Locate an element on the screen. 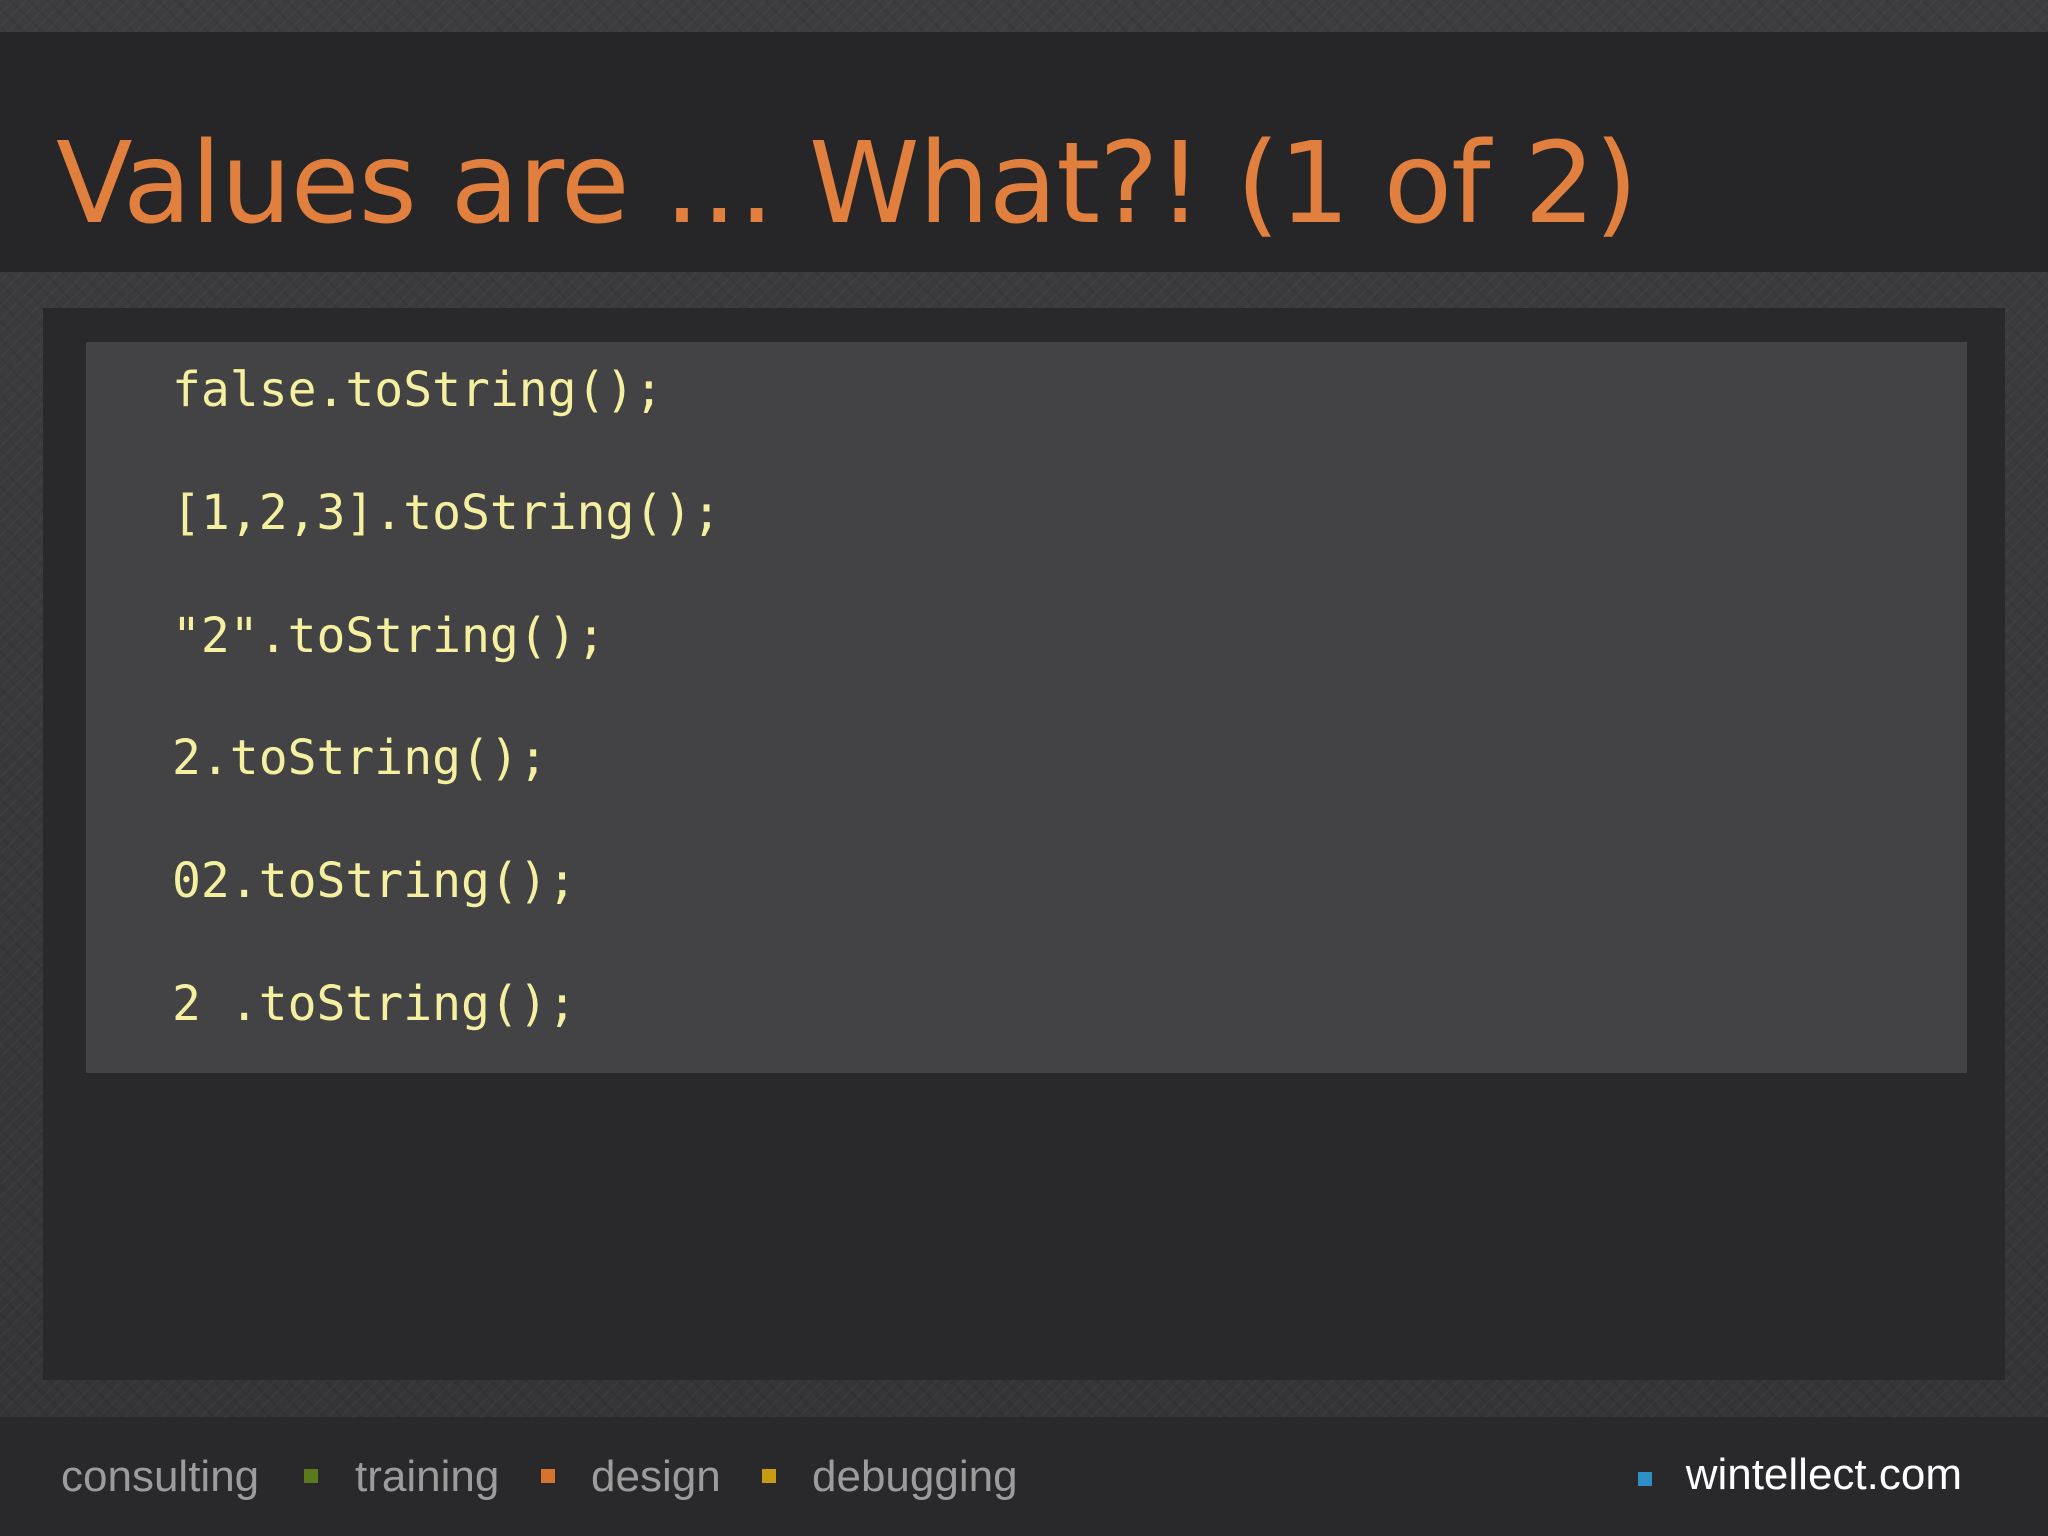 Image resolution: width=2048 pixels, height=1536 pixels. footer-item-debugging: debugging is located at coordinates (915, 1476).